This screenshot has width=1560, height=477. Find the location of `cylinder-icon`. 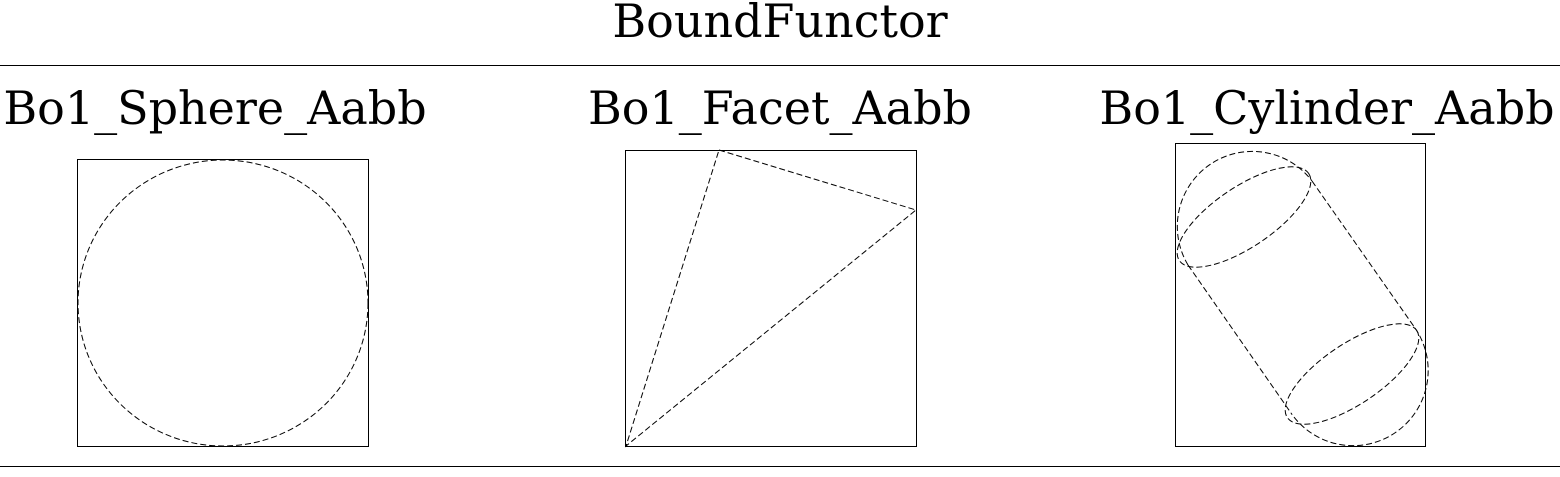

cylinder-icon is located at coordinates (1302, 298).